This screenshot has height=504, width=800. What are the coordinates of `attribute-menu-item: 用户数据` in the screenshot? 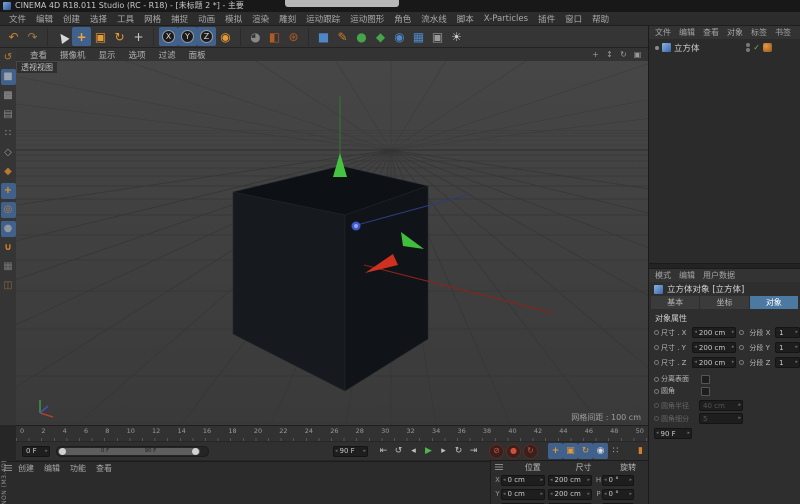 It's located at (719, 275).